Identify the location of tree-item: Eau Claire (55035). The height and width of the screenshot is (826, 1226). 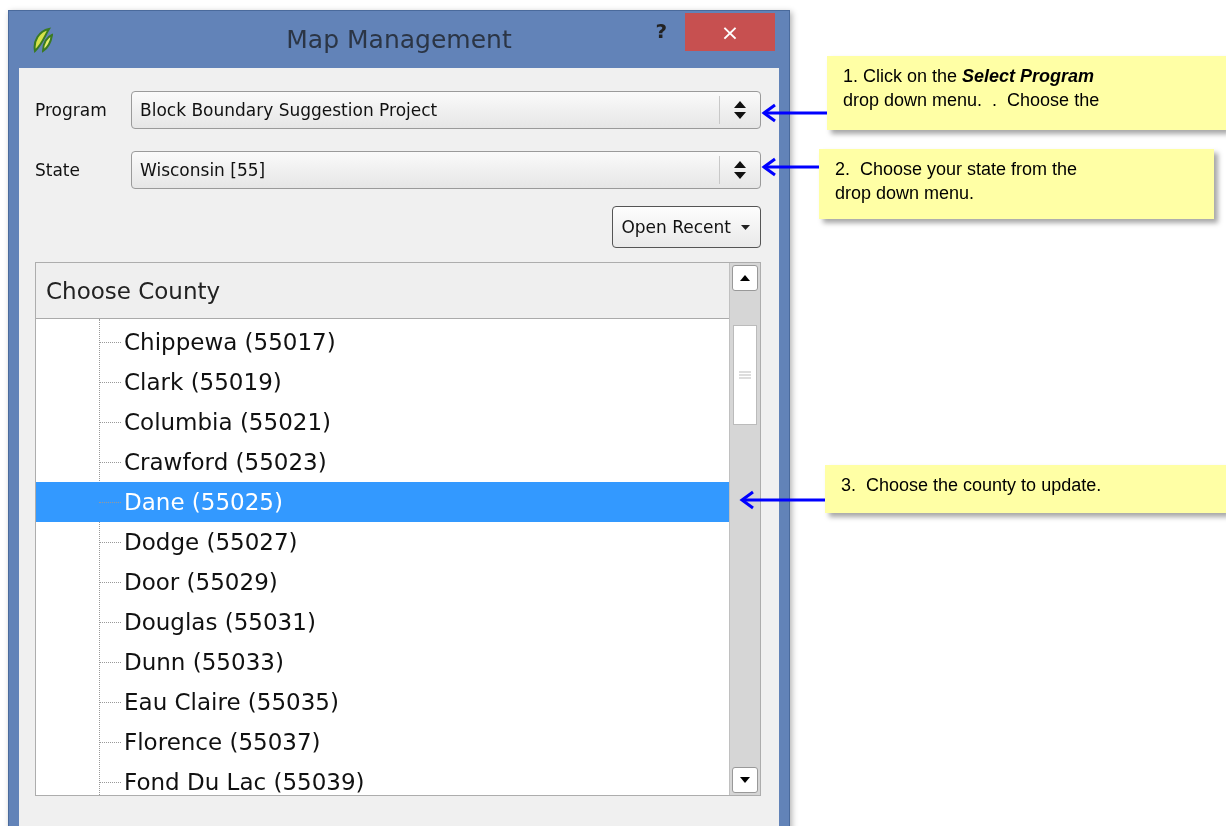
(382, 702).